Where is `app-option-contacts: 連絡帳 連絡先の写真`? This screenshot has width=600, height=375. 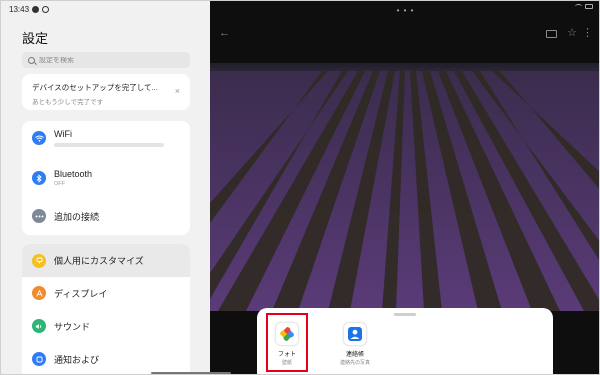
app-option-contacts: 連絡帳 連絡先の写真 is located at coordinates (355, 344).